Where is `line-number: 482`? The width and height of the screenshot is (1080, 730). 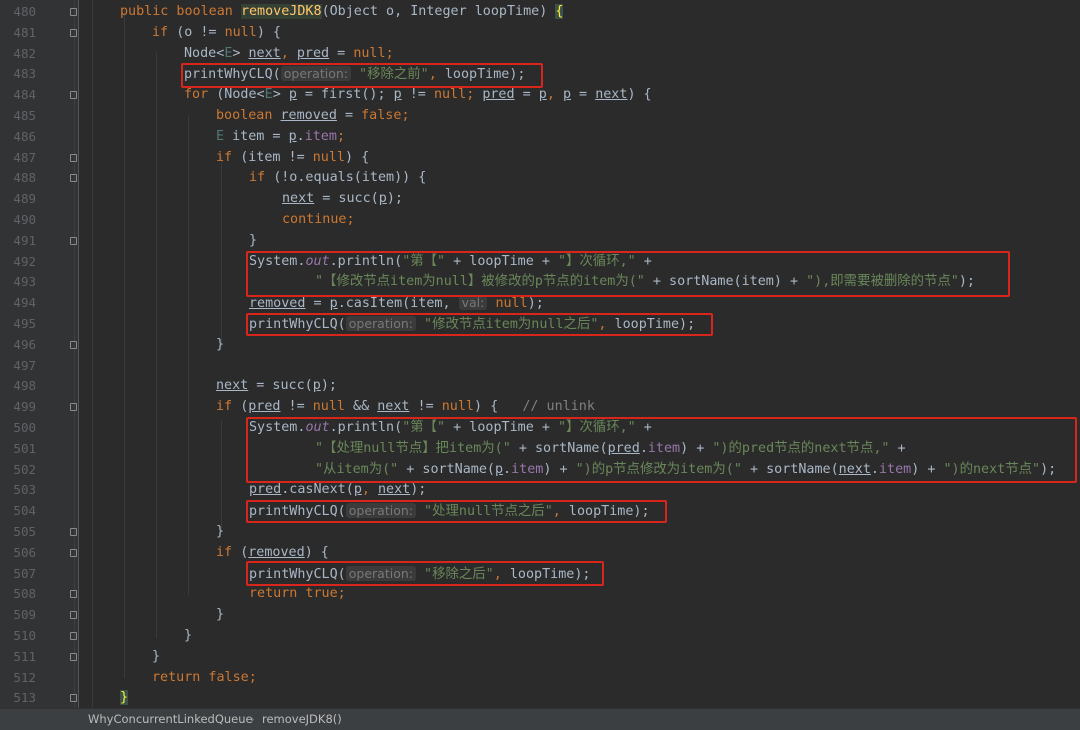 line-number: 482 is located at coordinates (24, 53).